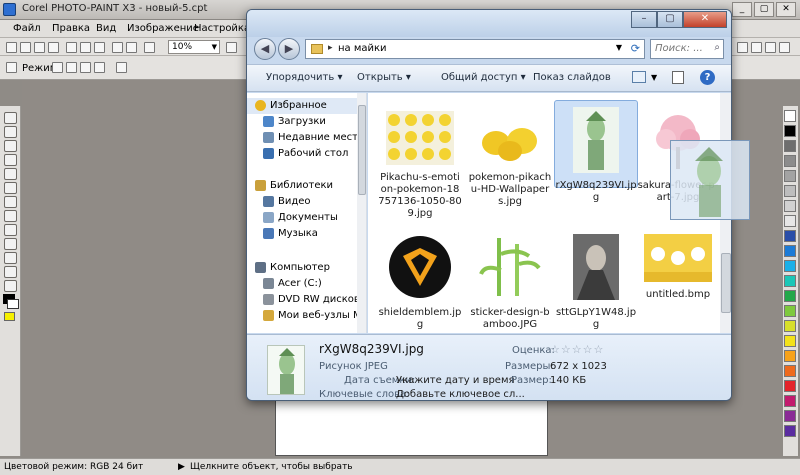  Describe the element at coordinates (163, 28) in the screenshot. I see `menu-image: Изображение` at that location.